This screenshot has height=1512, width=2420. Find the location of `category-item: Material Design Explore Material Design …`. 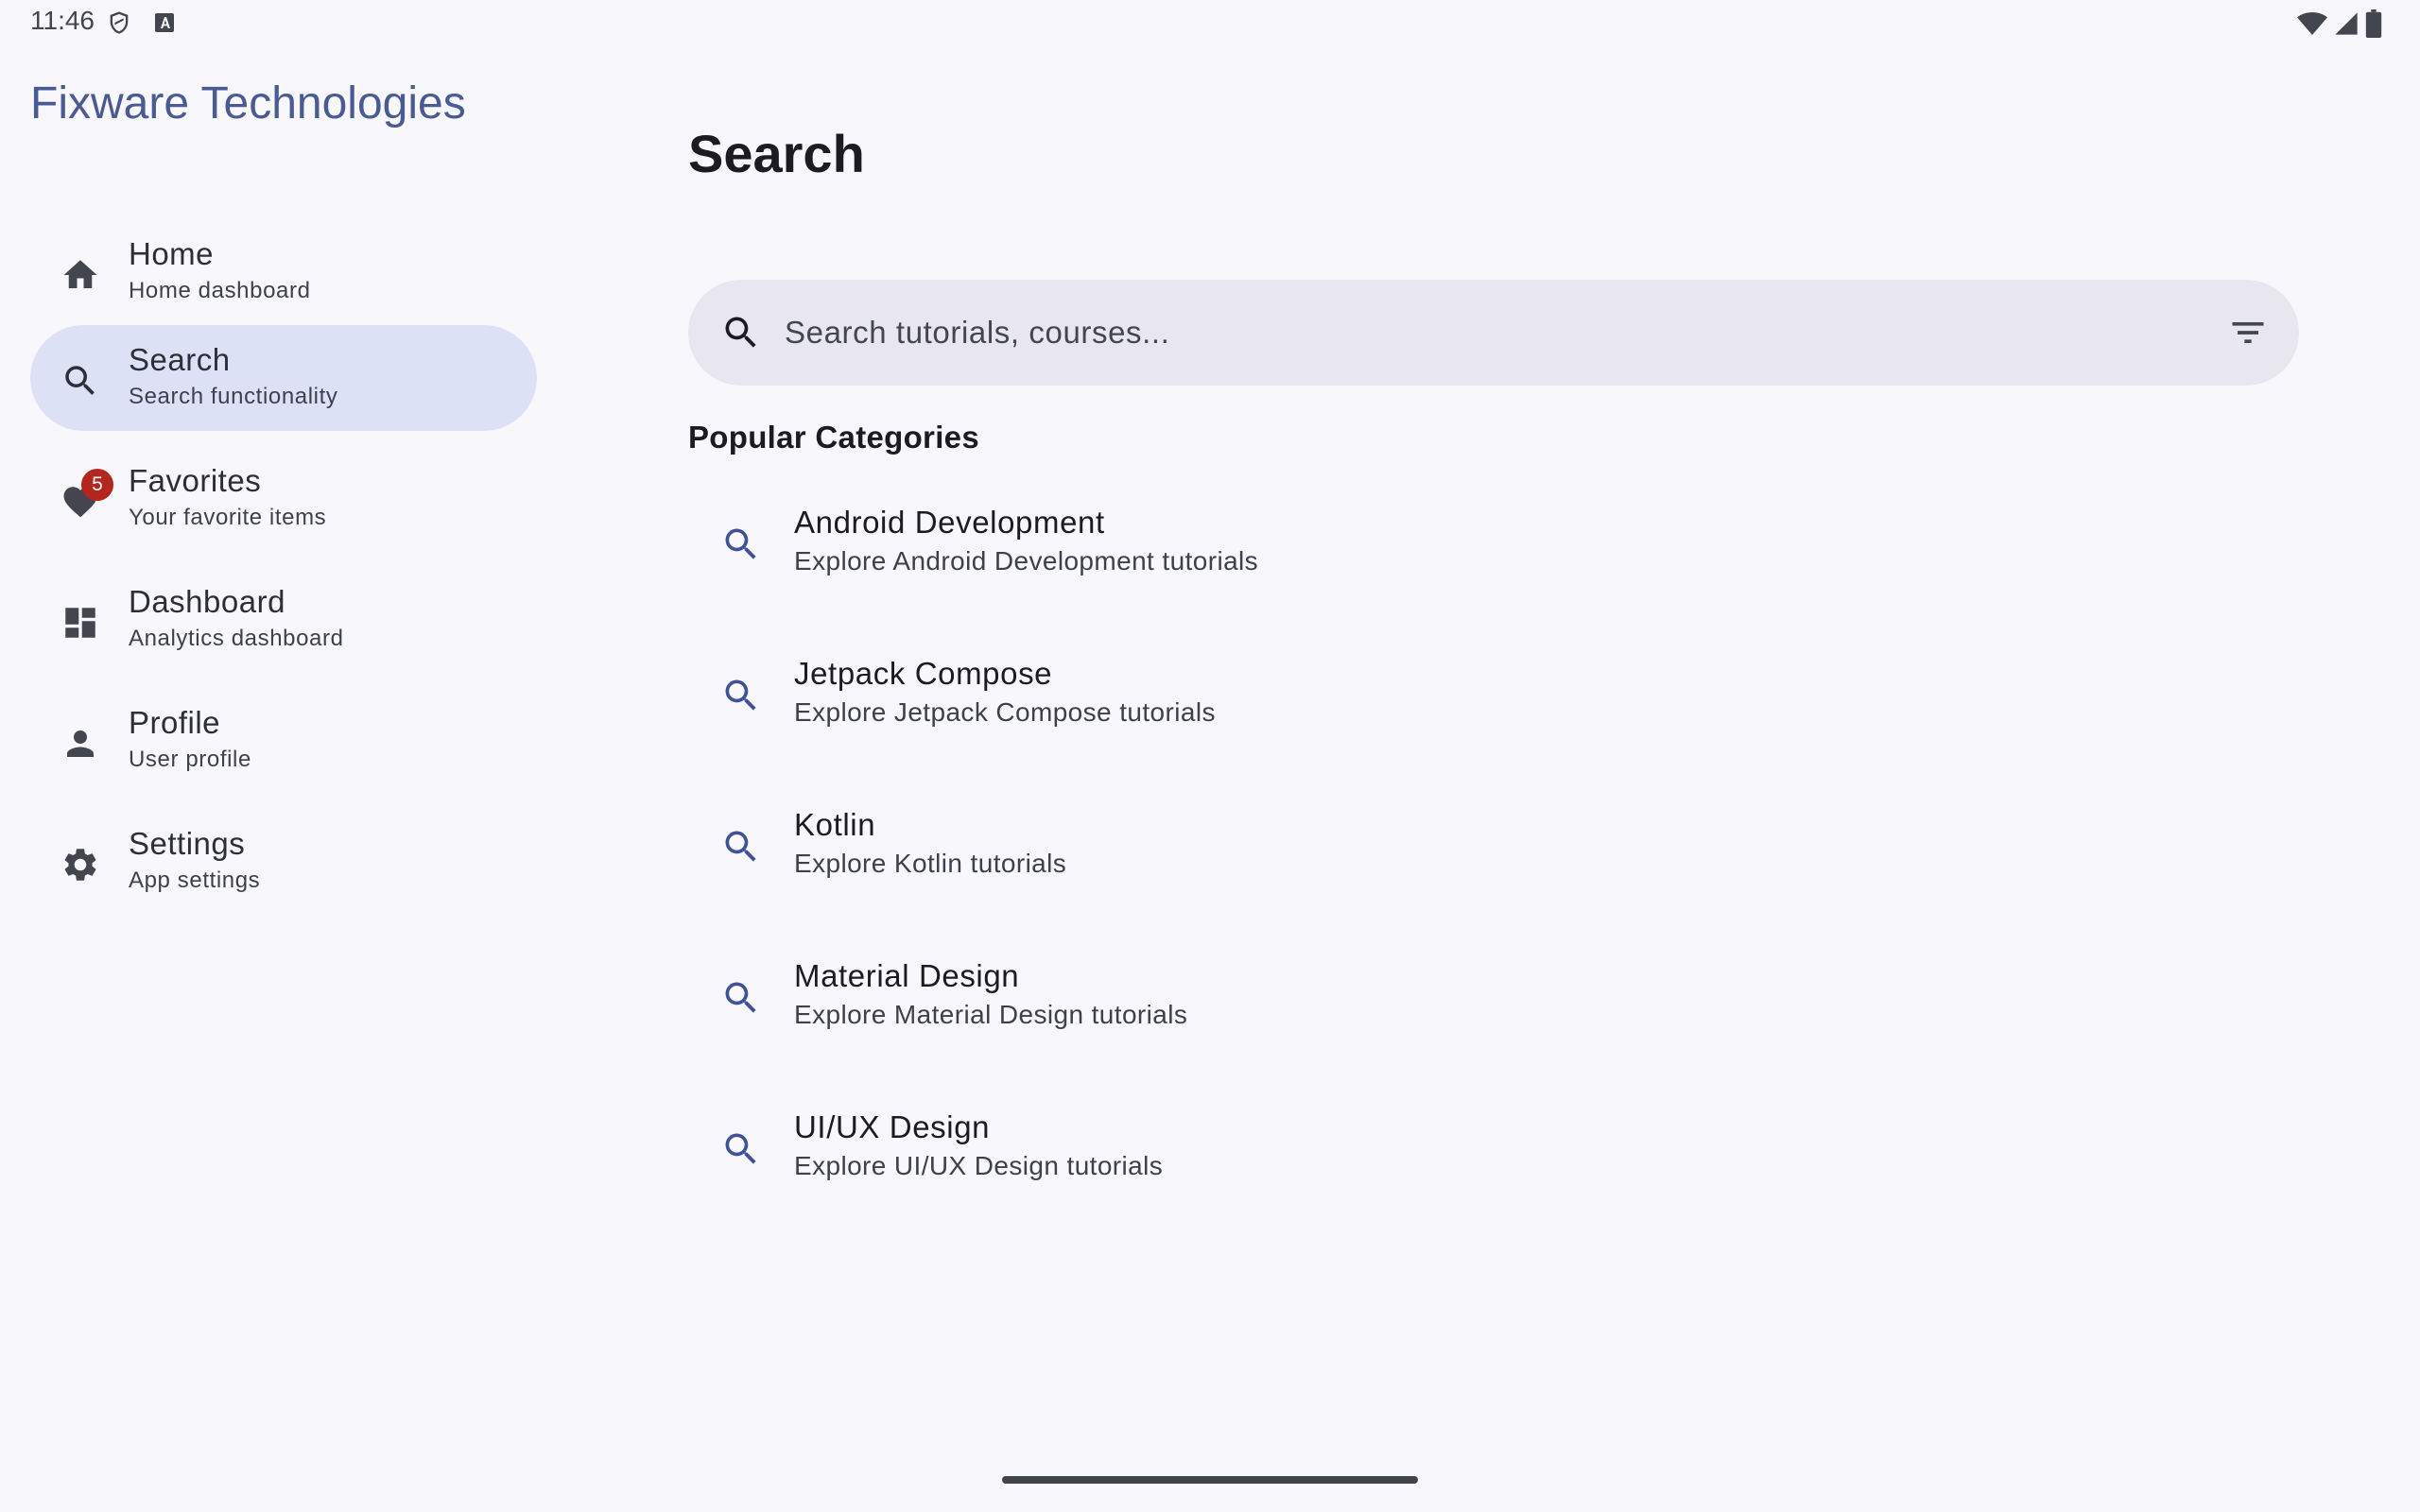

category-item: Material Design Explore Material Design … is located at coordinates (1494, 1010).